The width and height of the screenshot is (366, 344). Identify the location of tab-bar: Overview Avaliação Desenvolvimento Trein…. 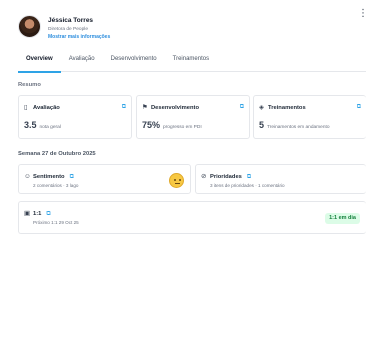
(192, 62).